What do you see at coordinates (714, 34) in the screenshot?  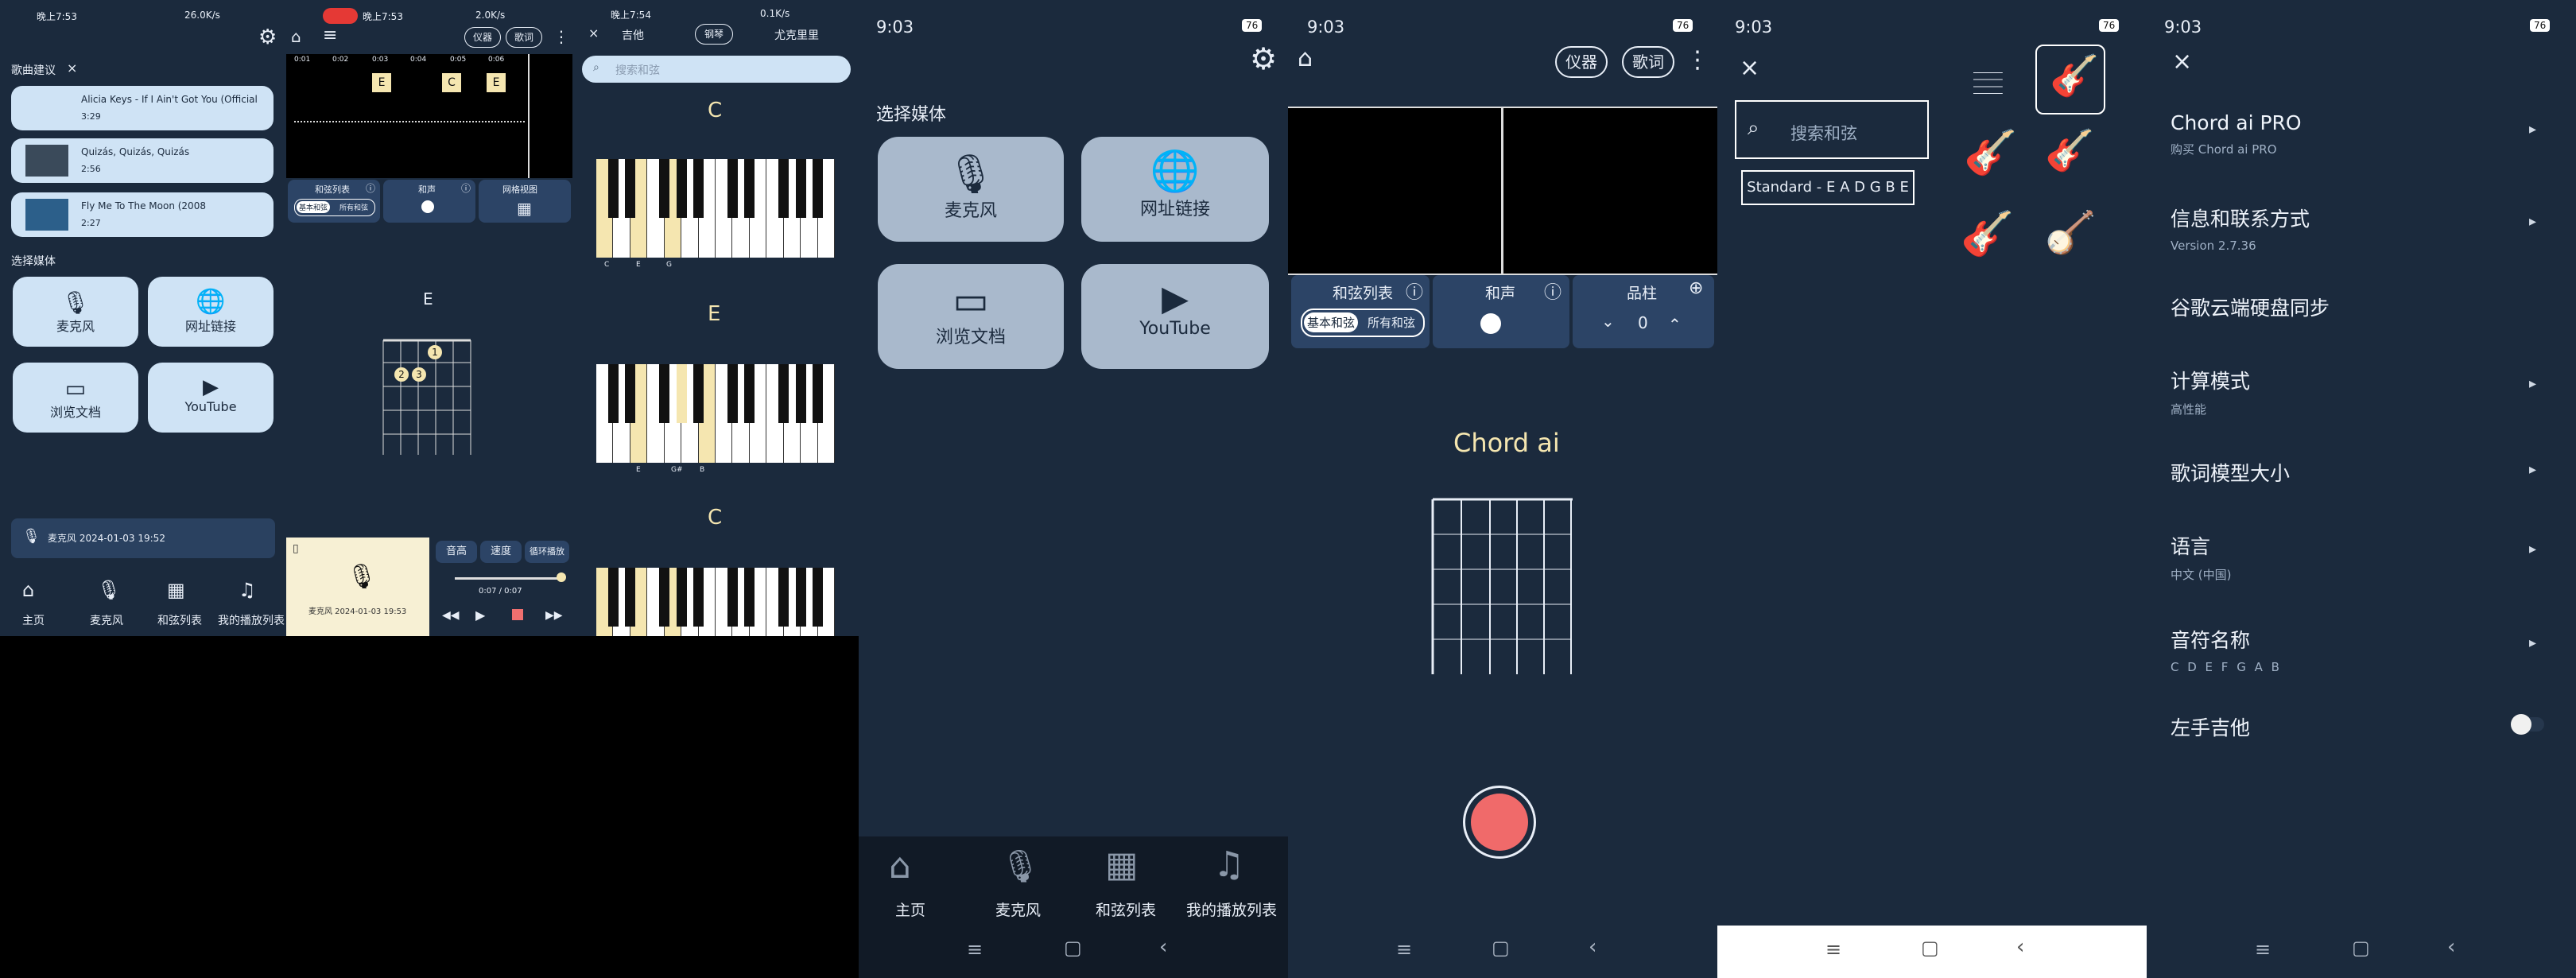 I see `tab-piano: 钢琴` at bounding box center [714, 34].